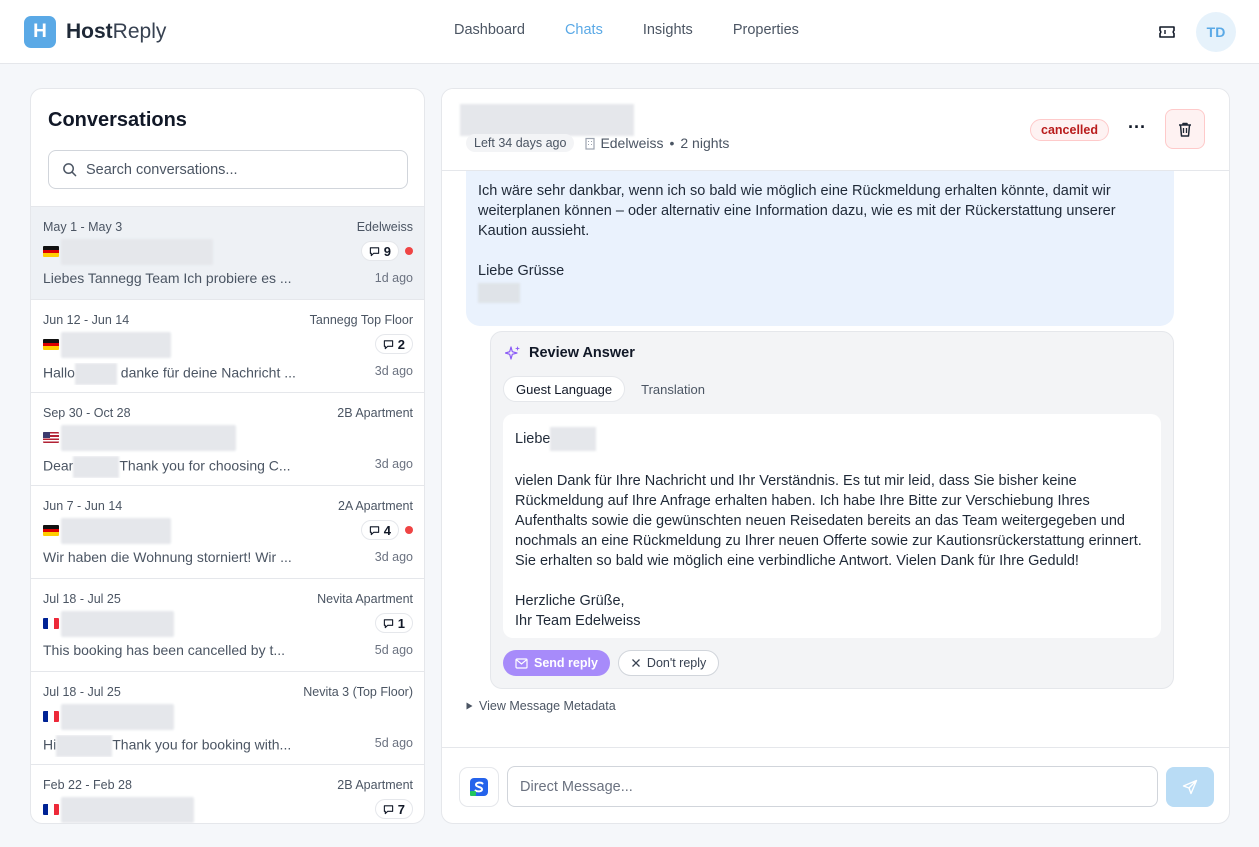 This screenshot has height=847, width=1259. Describe the element at coordinates (51, 437) in the screenshot. I see `flag-us-icon` at that location.